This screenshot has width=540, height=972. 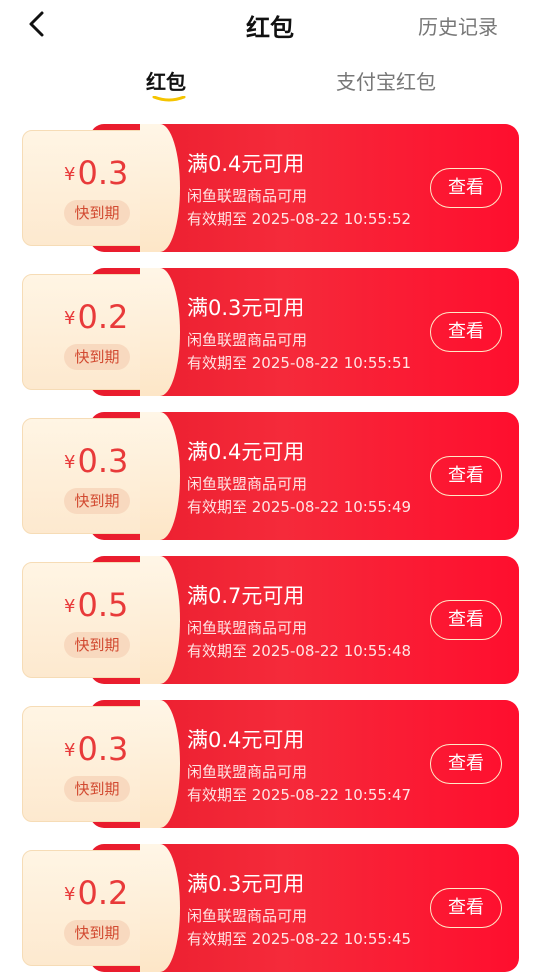 I want to click on coupon-expiry: 有效期至 2025-08-22 10:55:48, so click(x=299, y=651).